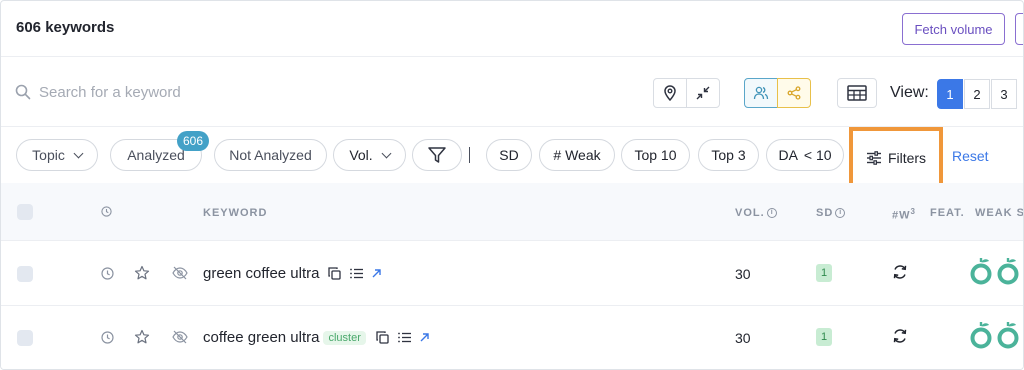 The width and height of the screenshot is (1024, 370). I want to click on collapse-arrows-icon, so click(703, 93).